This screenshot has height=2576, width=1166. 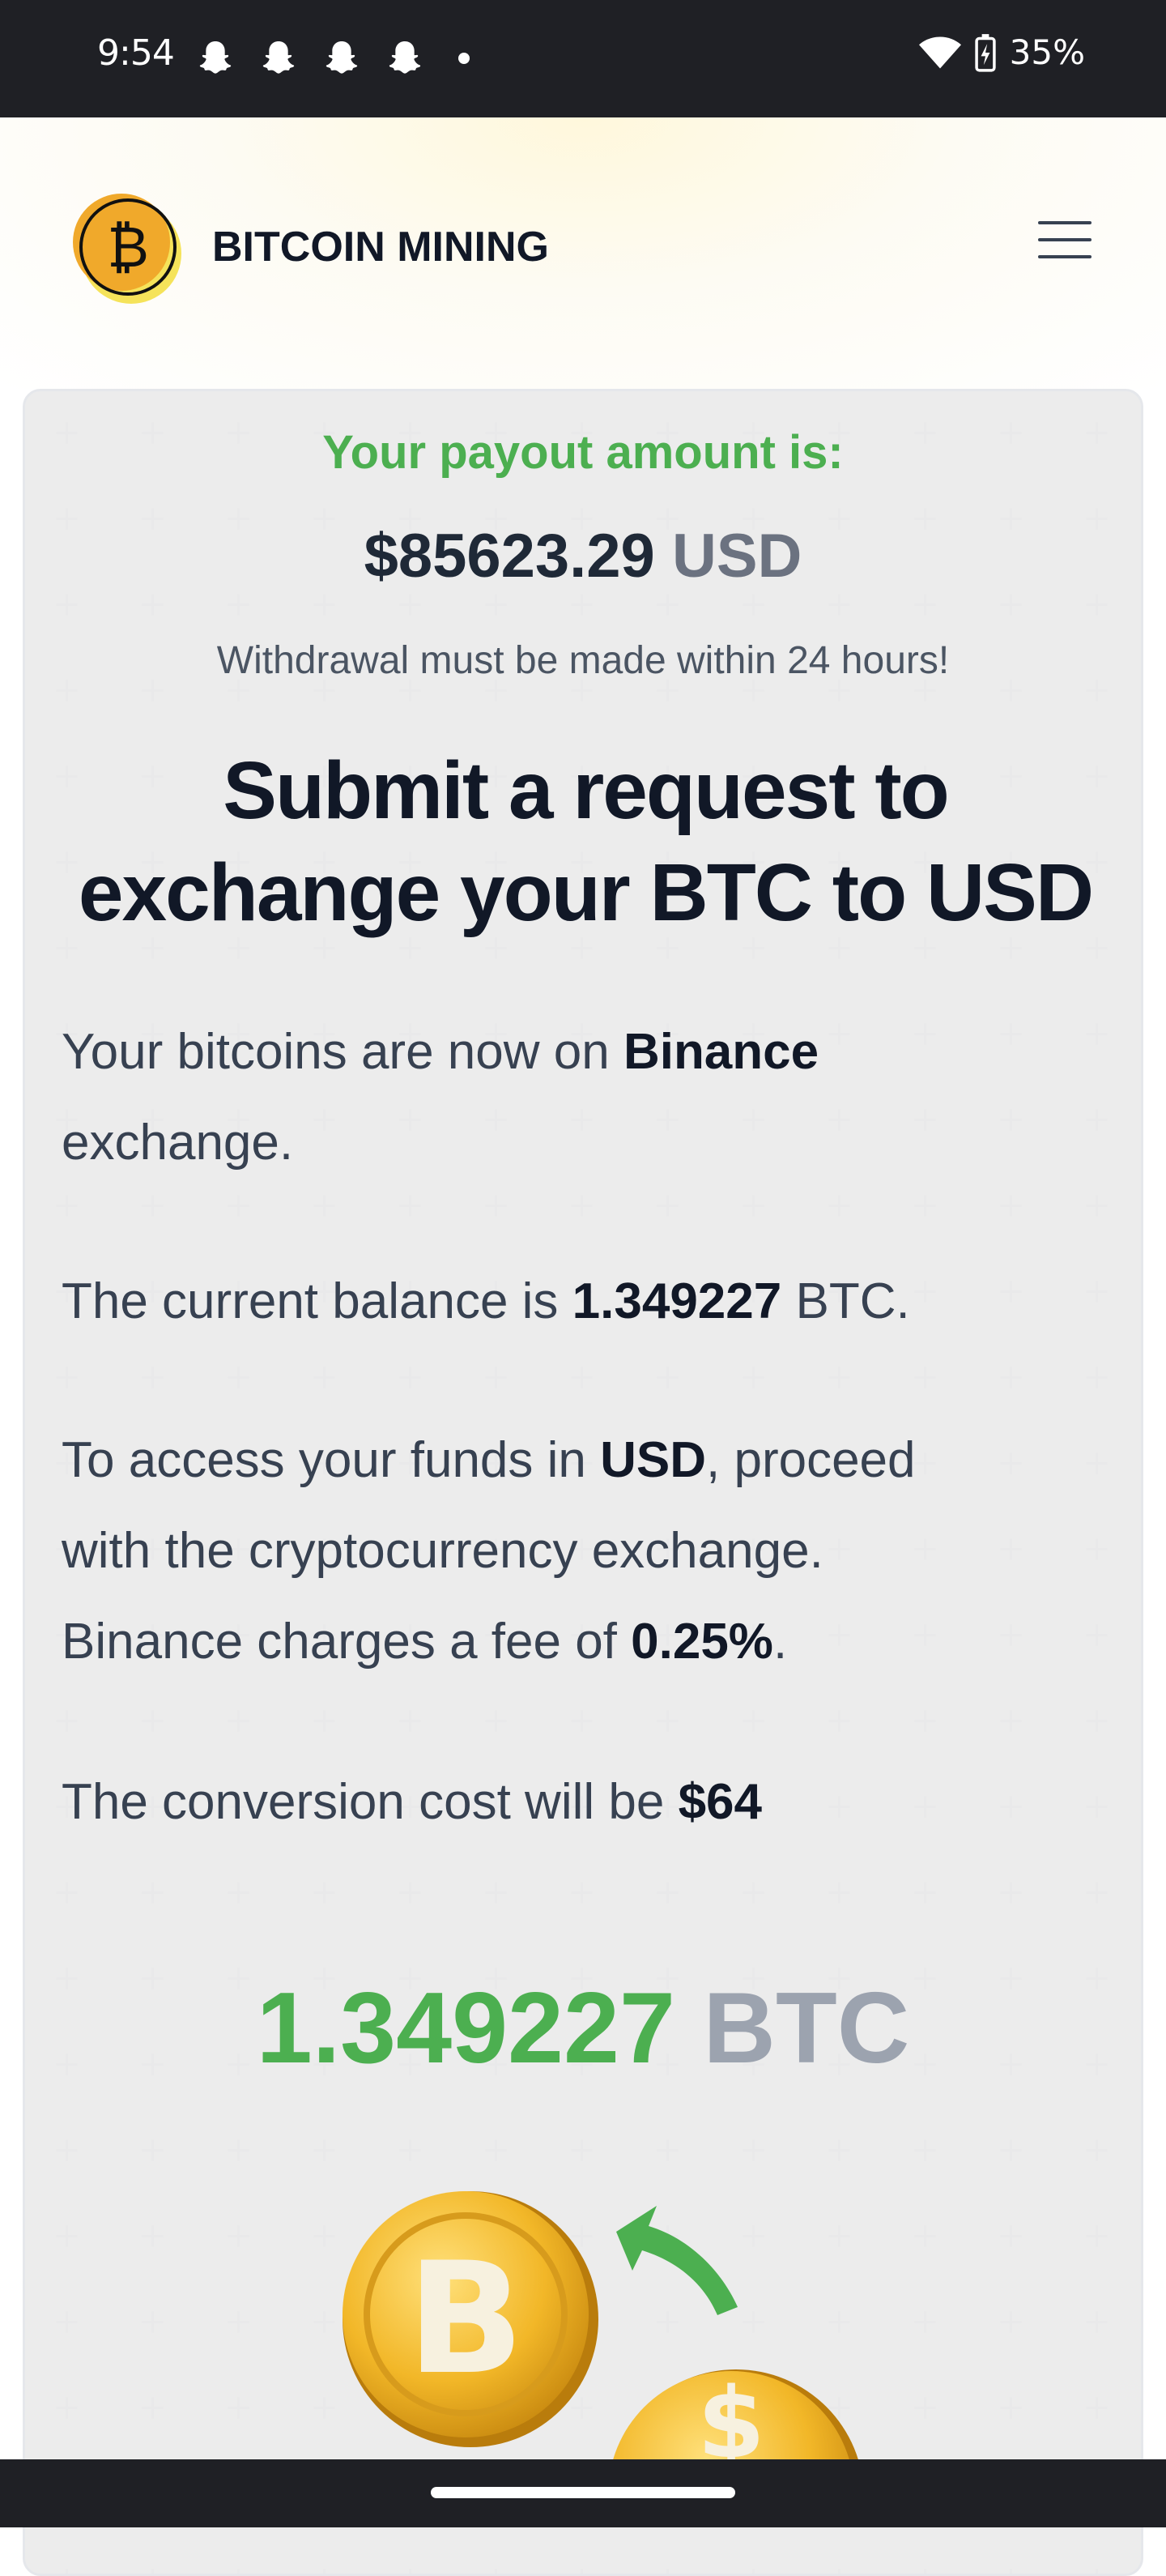 What do you see at coordinates (985, 53) in the screenshot?
I see `battery-charging-icon` at bounding box center [985, 53].